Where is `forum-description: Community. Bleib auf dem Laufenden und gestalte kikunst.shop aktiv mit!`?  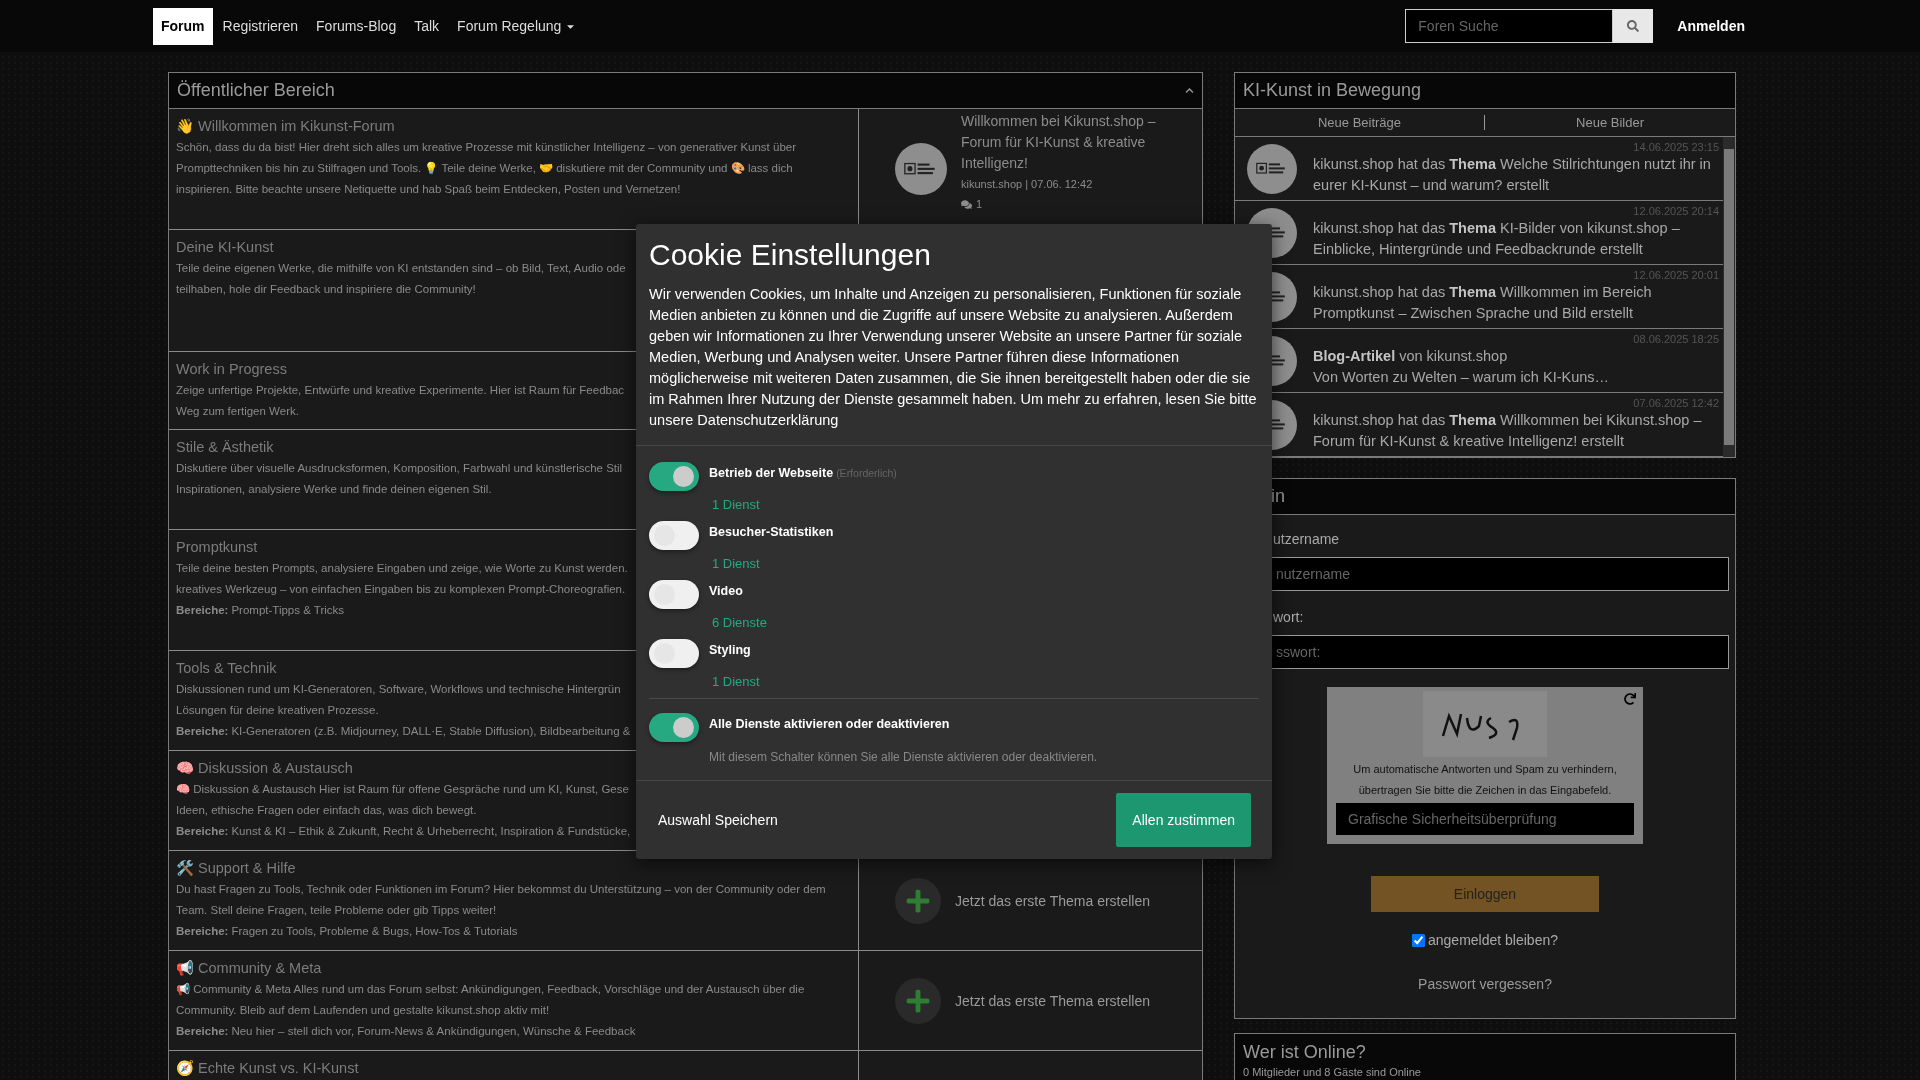 forum-description: Community. Bleib auf dem Laufenden und gestalte kikunst.shop aktiv mit! is located at coordinates (363, 1010).